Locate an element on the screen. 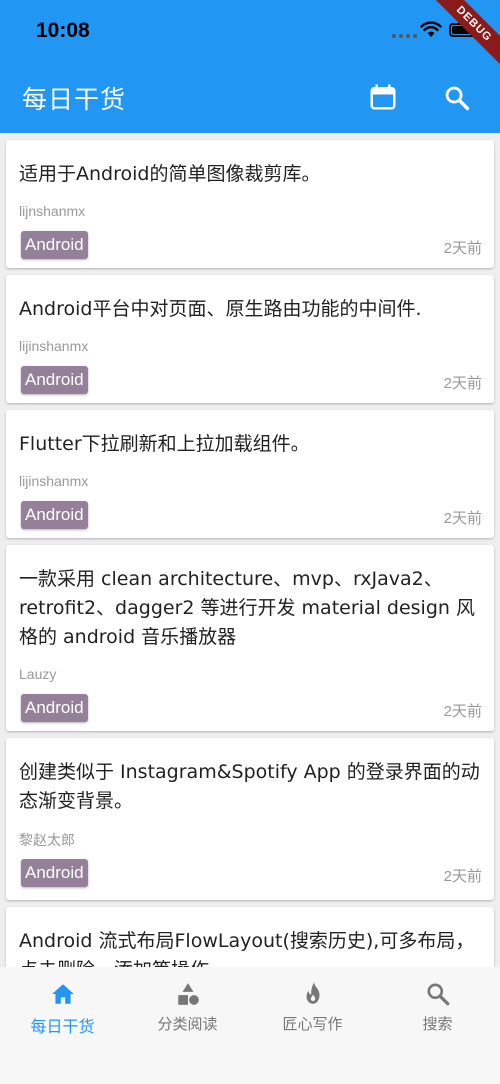 Image resolution: width=500 pixels, height=1084 pixels. page-title: 每日干货 is located at coordinates (74, 99).